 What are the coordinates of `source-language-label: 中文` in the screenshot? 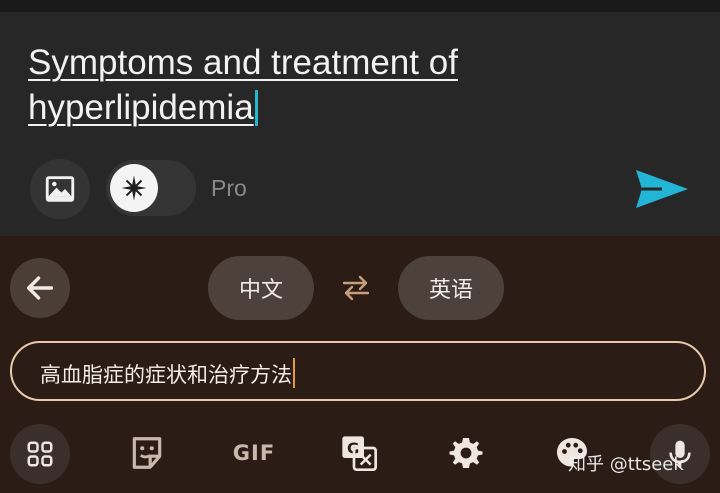 It's located at (260, 290).